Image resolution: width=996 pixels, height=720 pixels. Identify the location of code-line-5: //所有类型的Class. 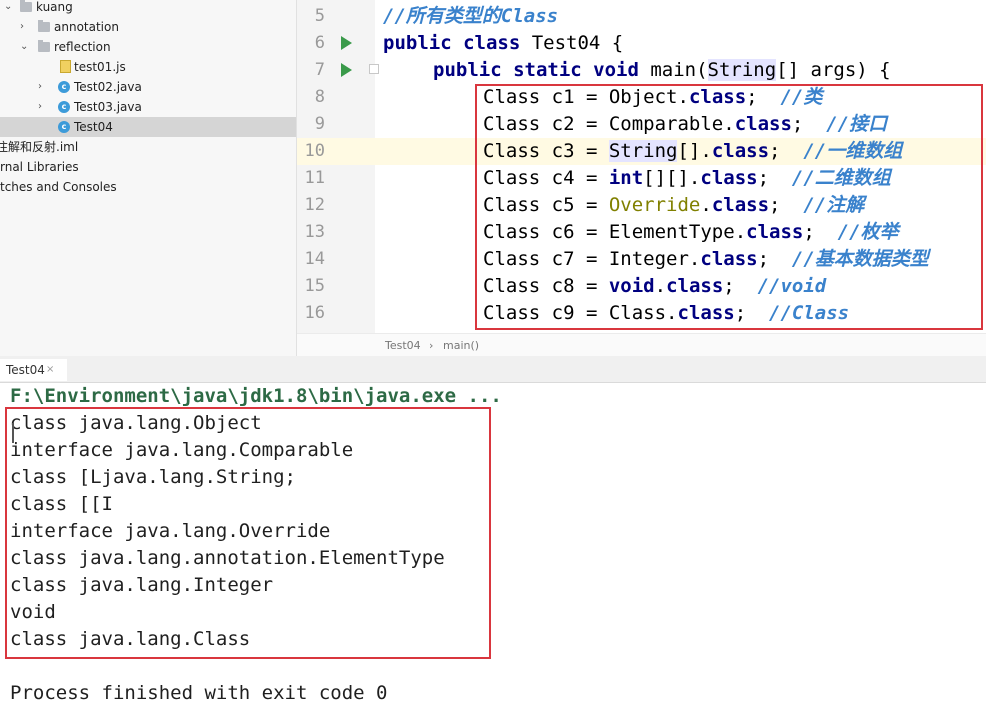
(470, 16).